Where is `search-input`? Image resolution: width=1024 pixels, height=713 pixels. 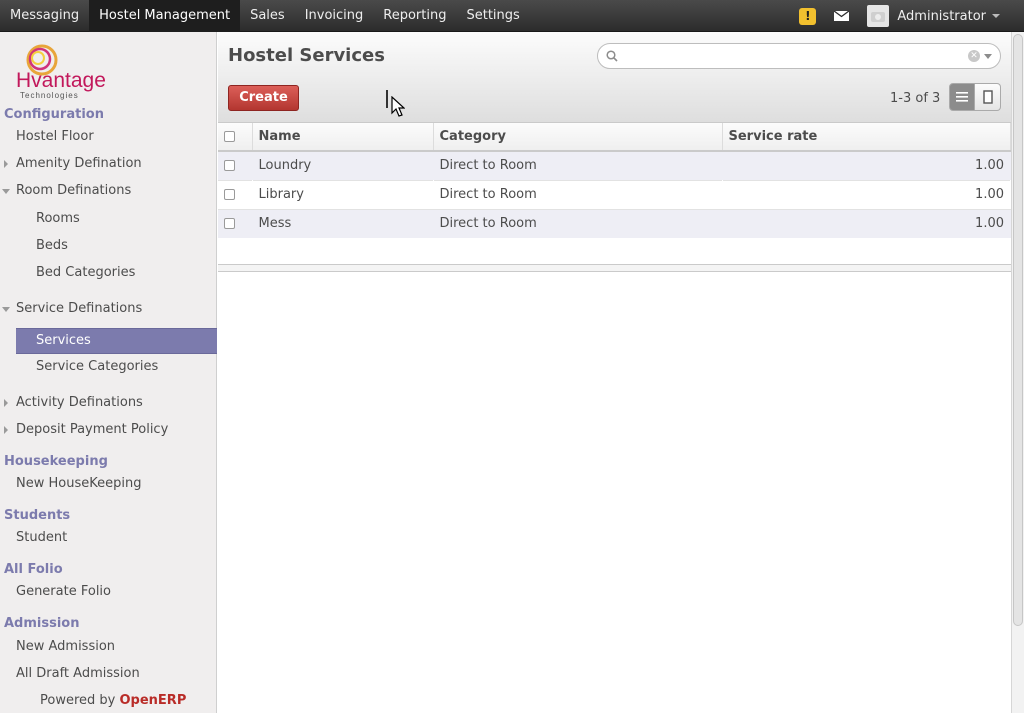
search-input is located at coordinates (792, 56).